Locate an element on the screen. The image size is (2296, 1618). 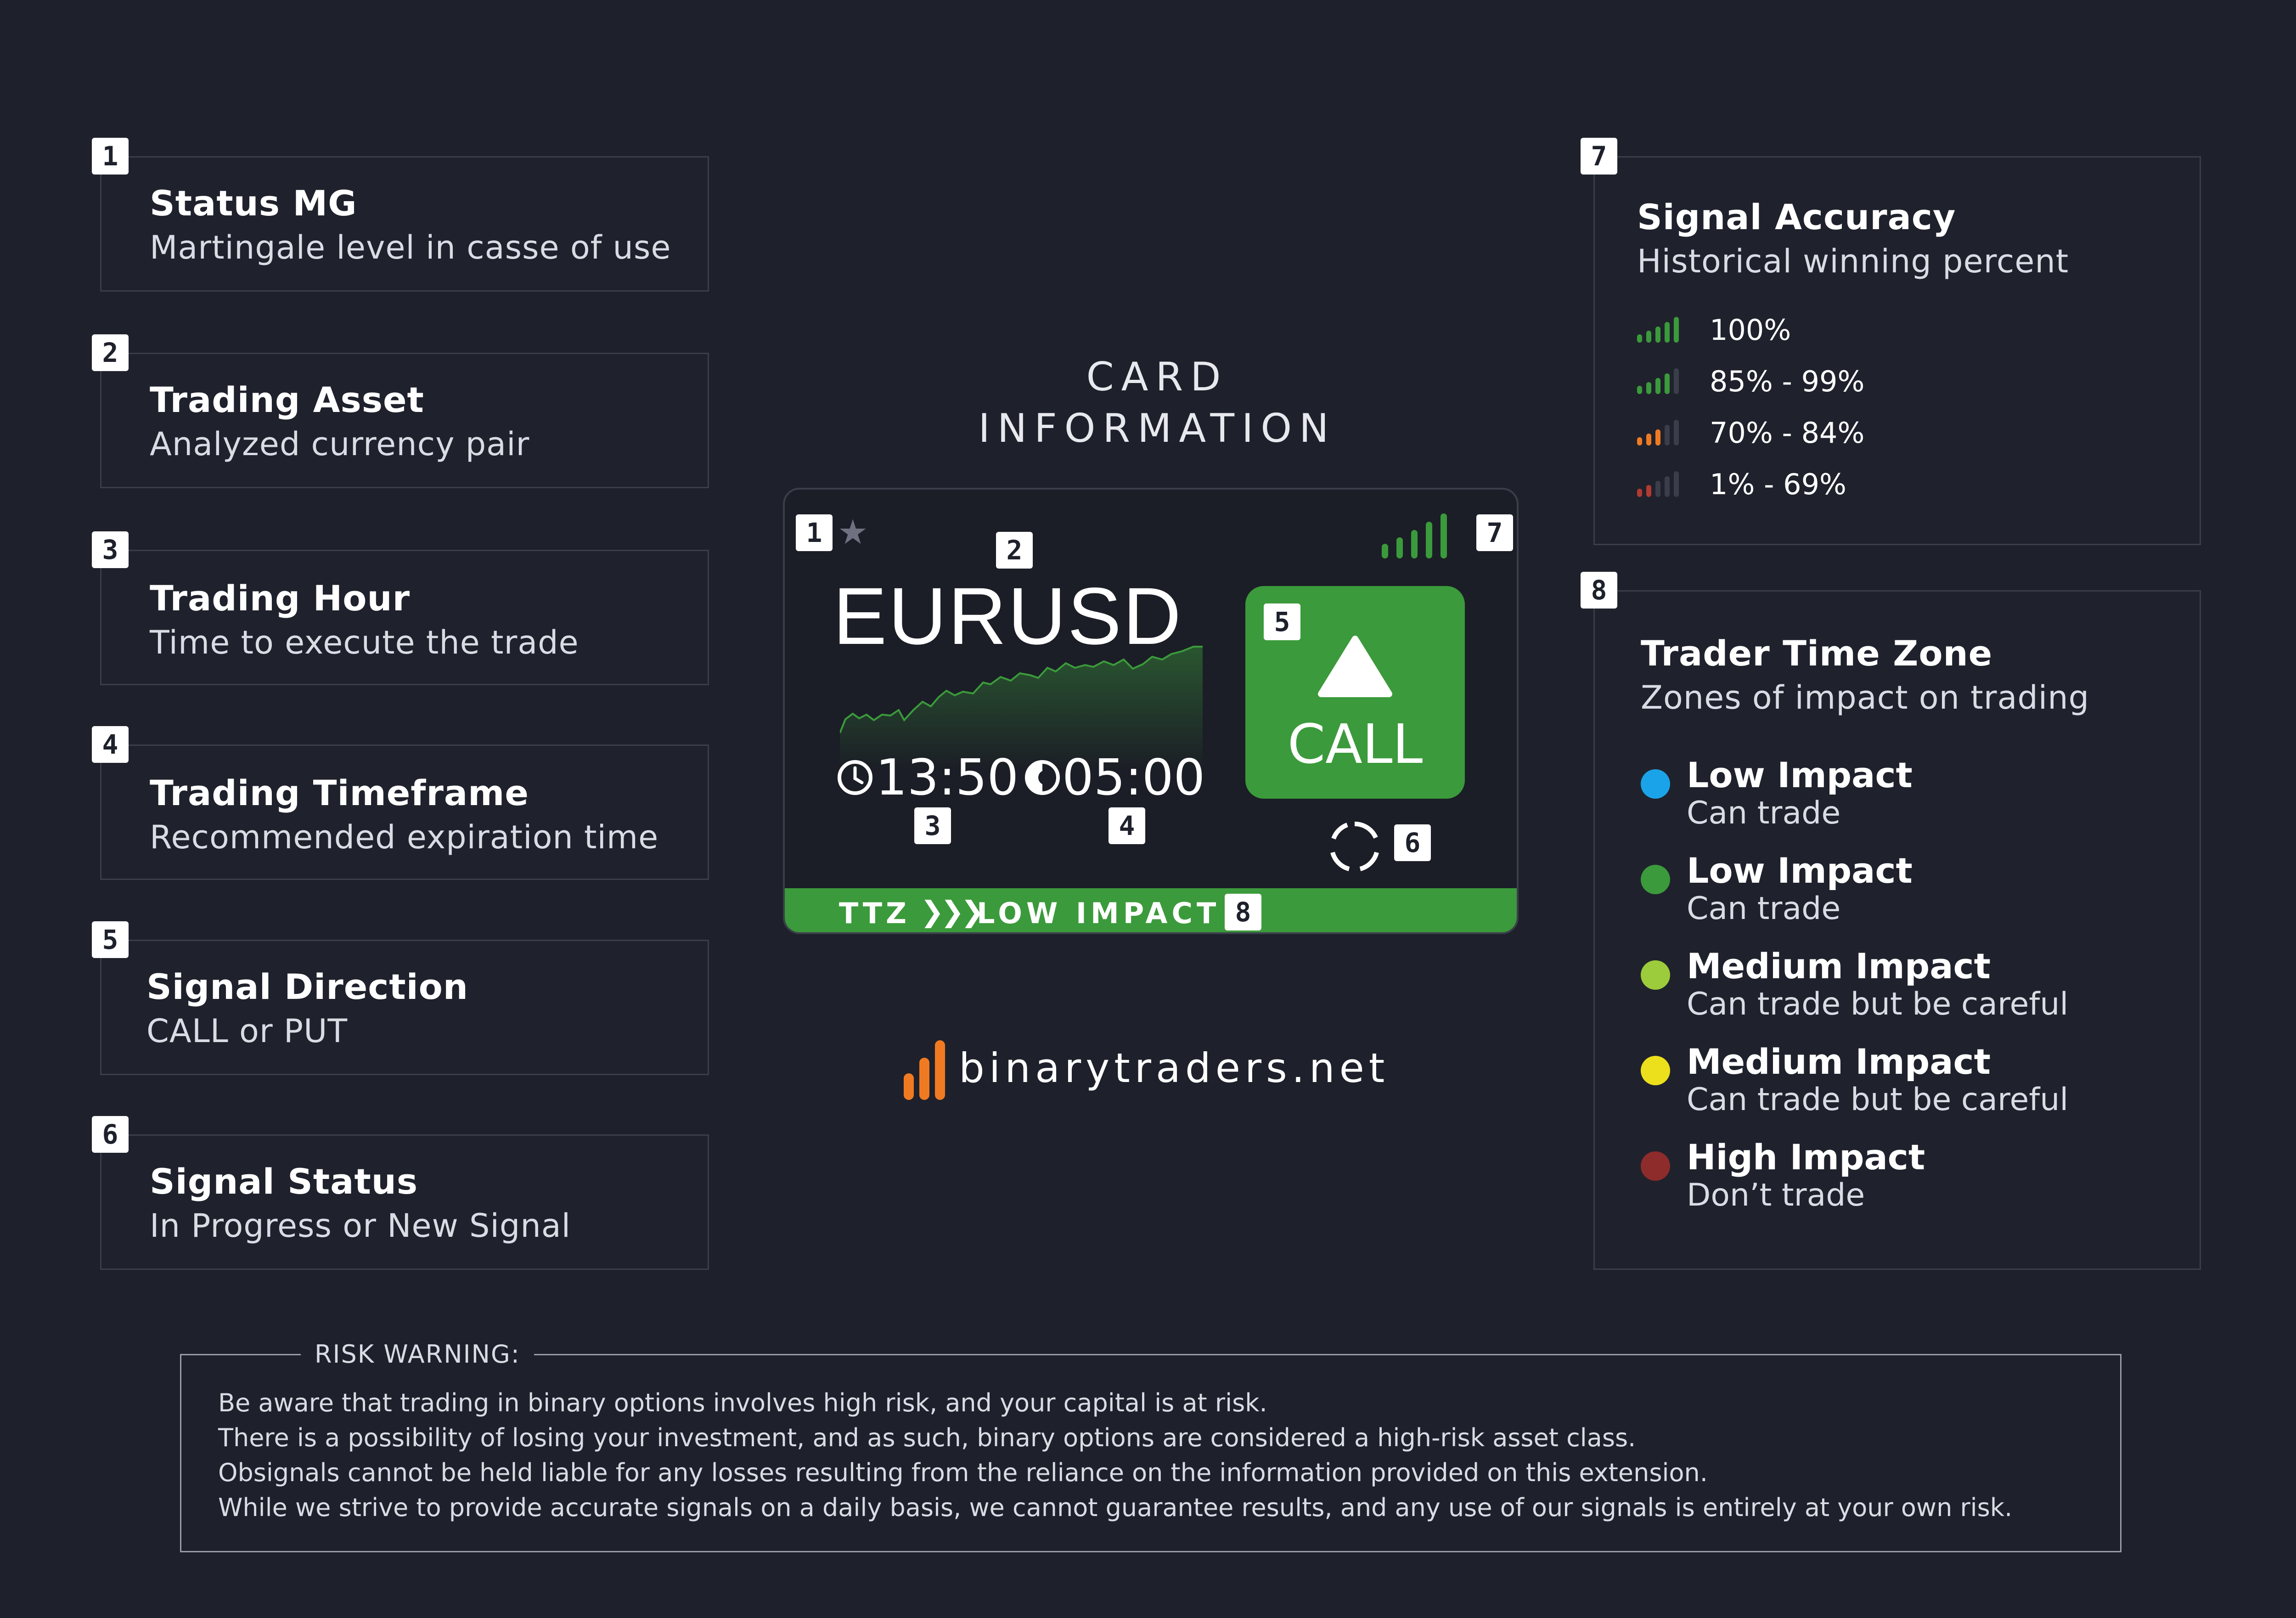
feature-number-badge: 6 is located at coordinates (110, 1135).